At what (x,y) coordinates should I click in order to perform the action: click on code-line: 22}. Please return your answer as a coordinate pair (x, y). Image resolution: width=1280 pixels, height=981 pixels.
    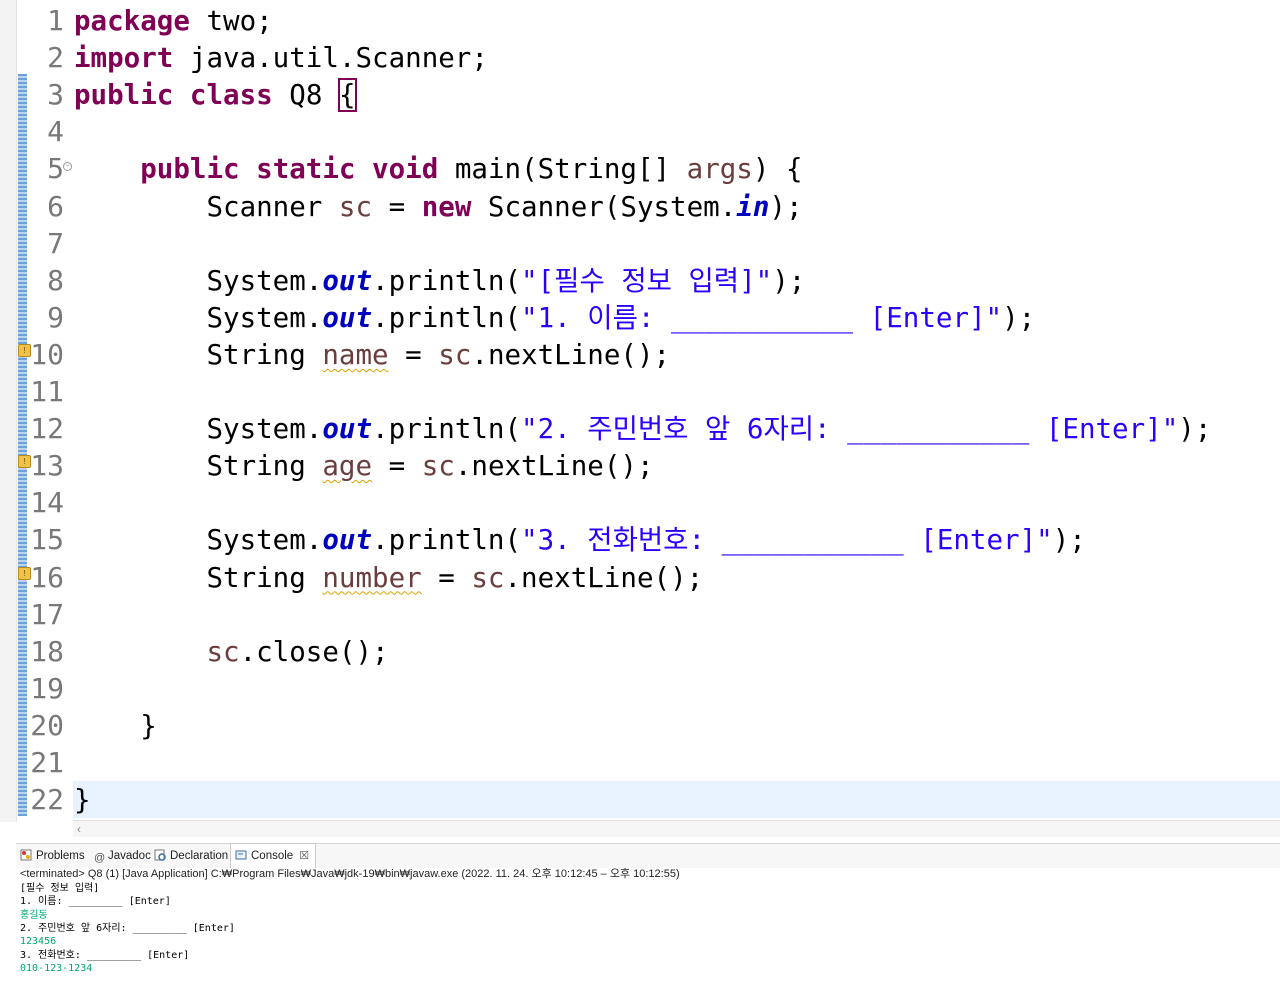
    Looking at the image, I should click on (640, 800).